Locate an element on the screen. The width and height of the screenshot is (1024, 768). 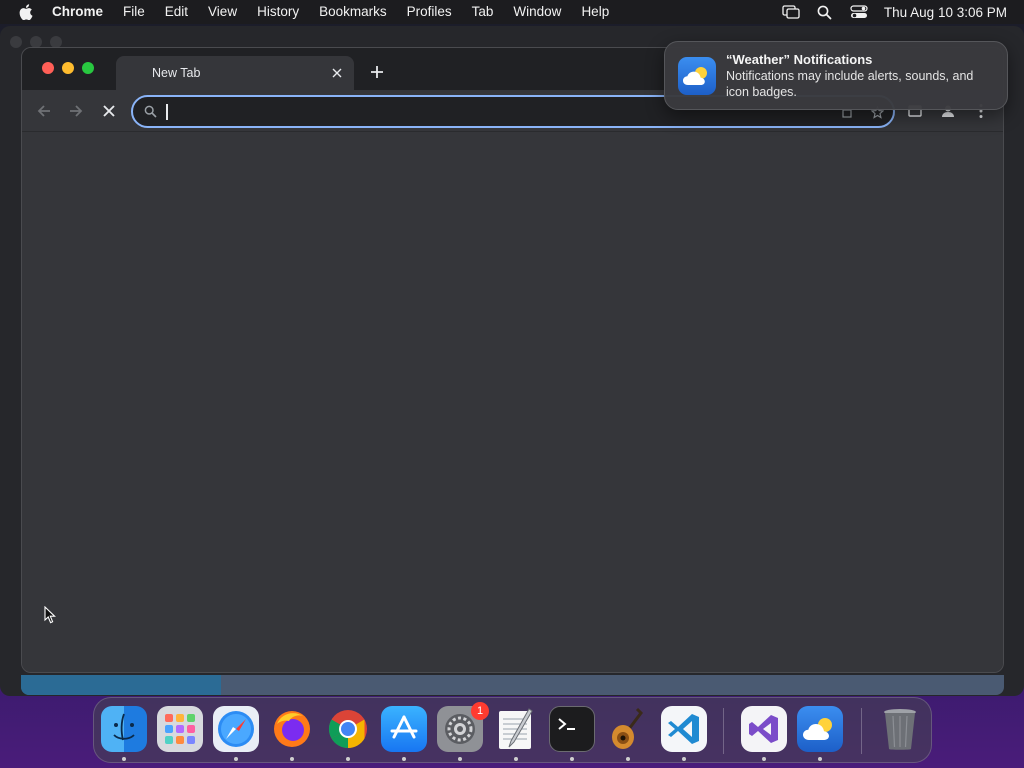
menu-bookmarks: Bookmarks is located at coordinates (353, 12).